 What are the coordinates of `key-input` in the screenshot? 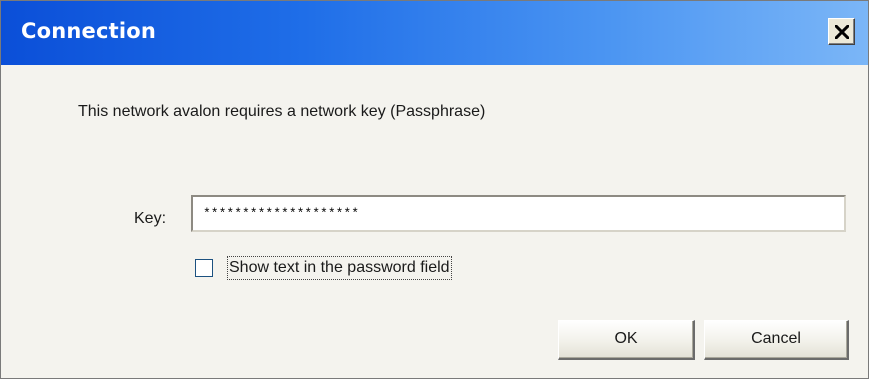 It's located at (518, 213).